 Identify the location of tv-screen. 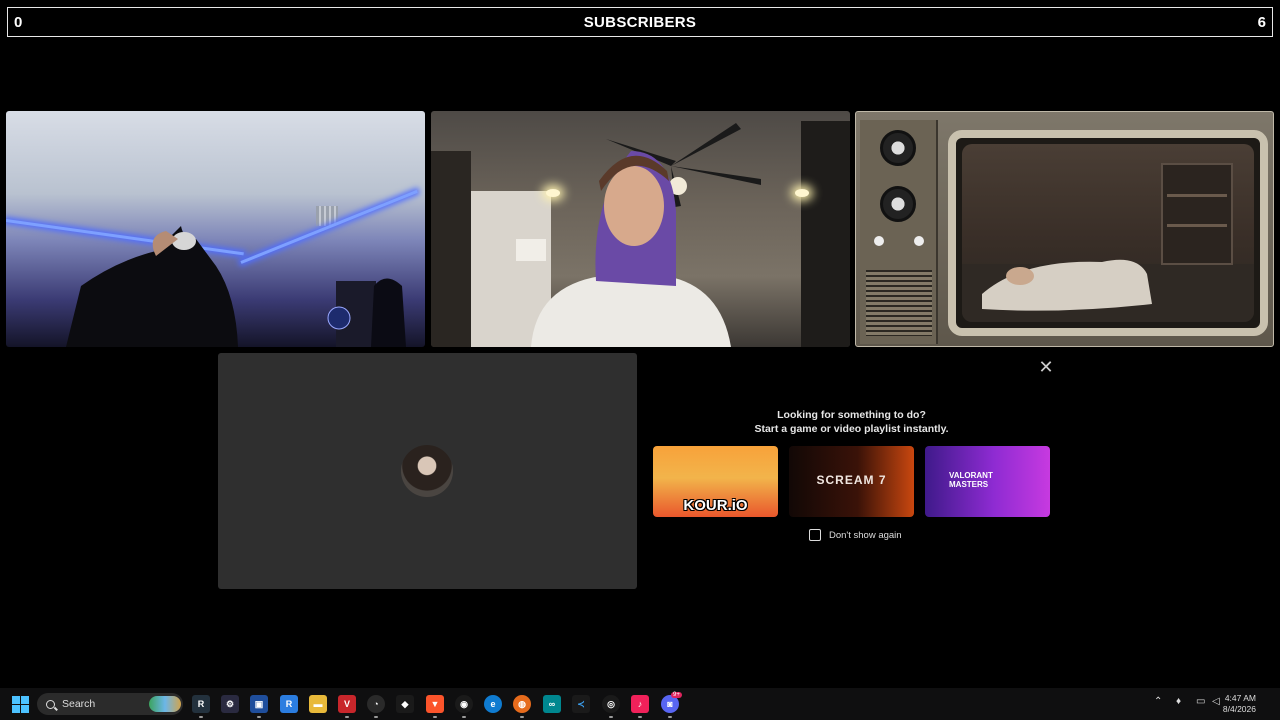
(1108, 233).